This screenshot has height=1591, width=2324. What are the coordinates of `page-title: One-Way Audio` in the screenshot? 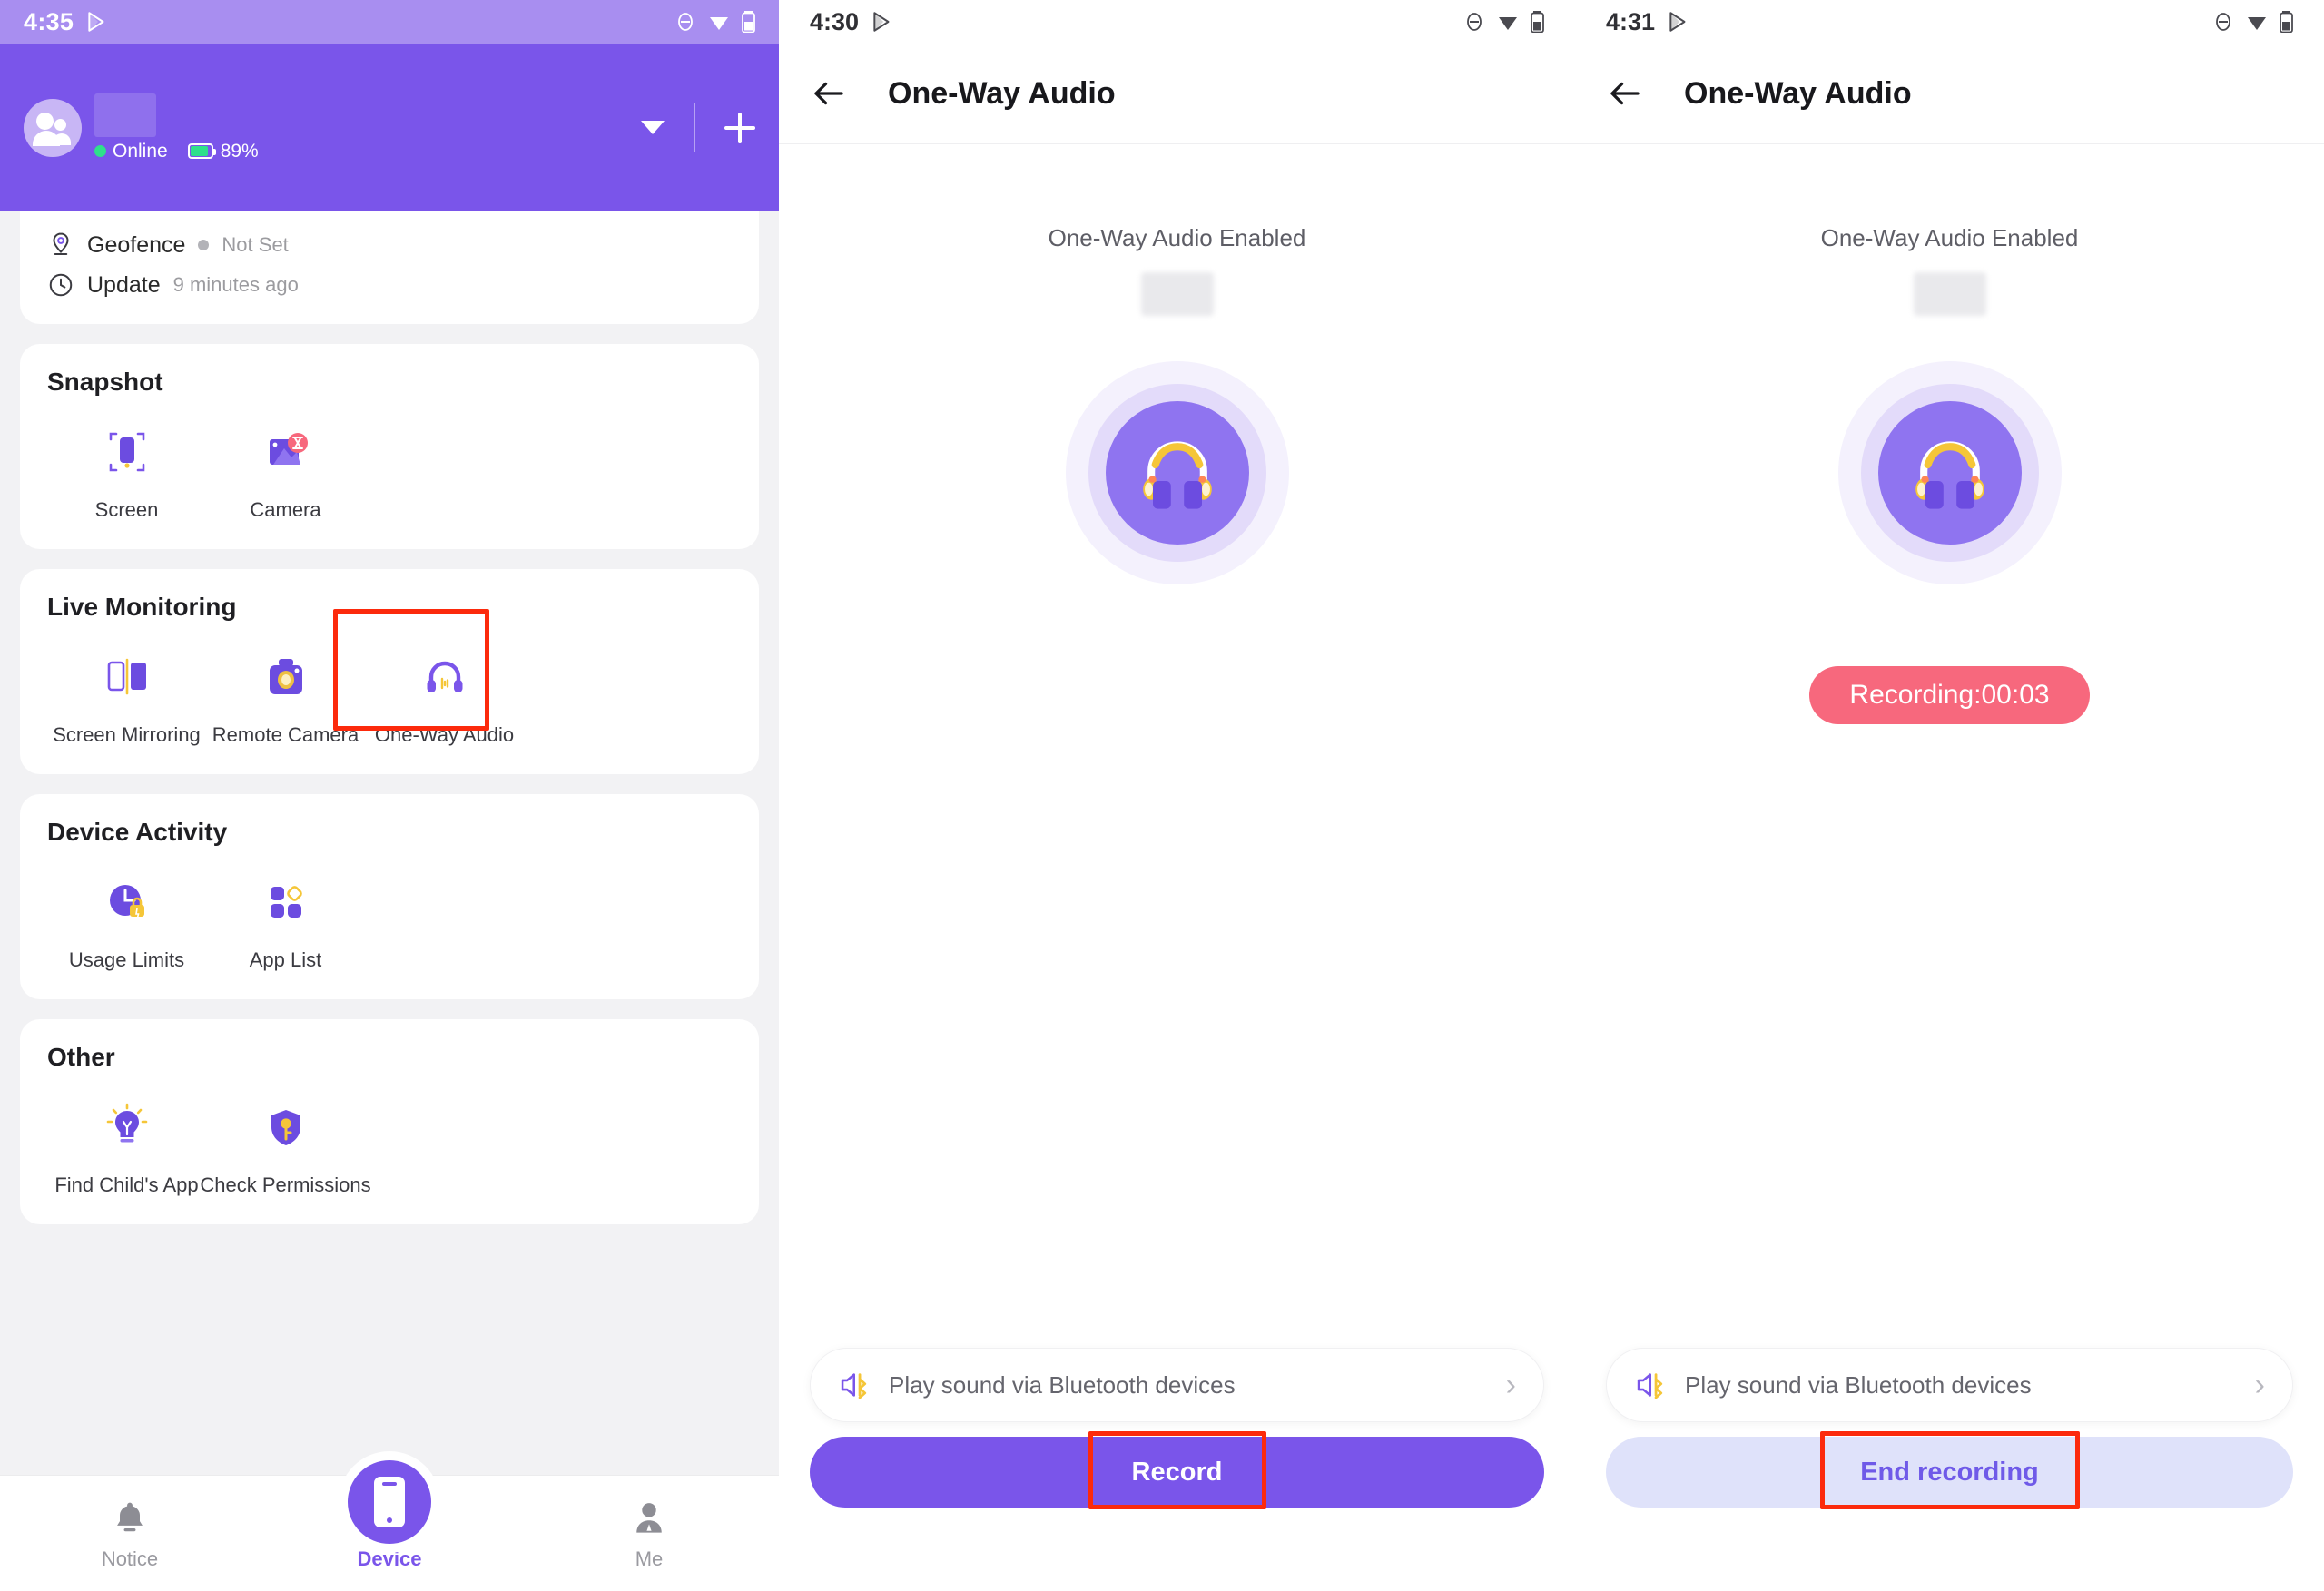 It's located at (1798, 93).